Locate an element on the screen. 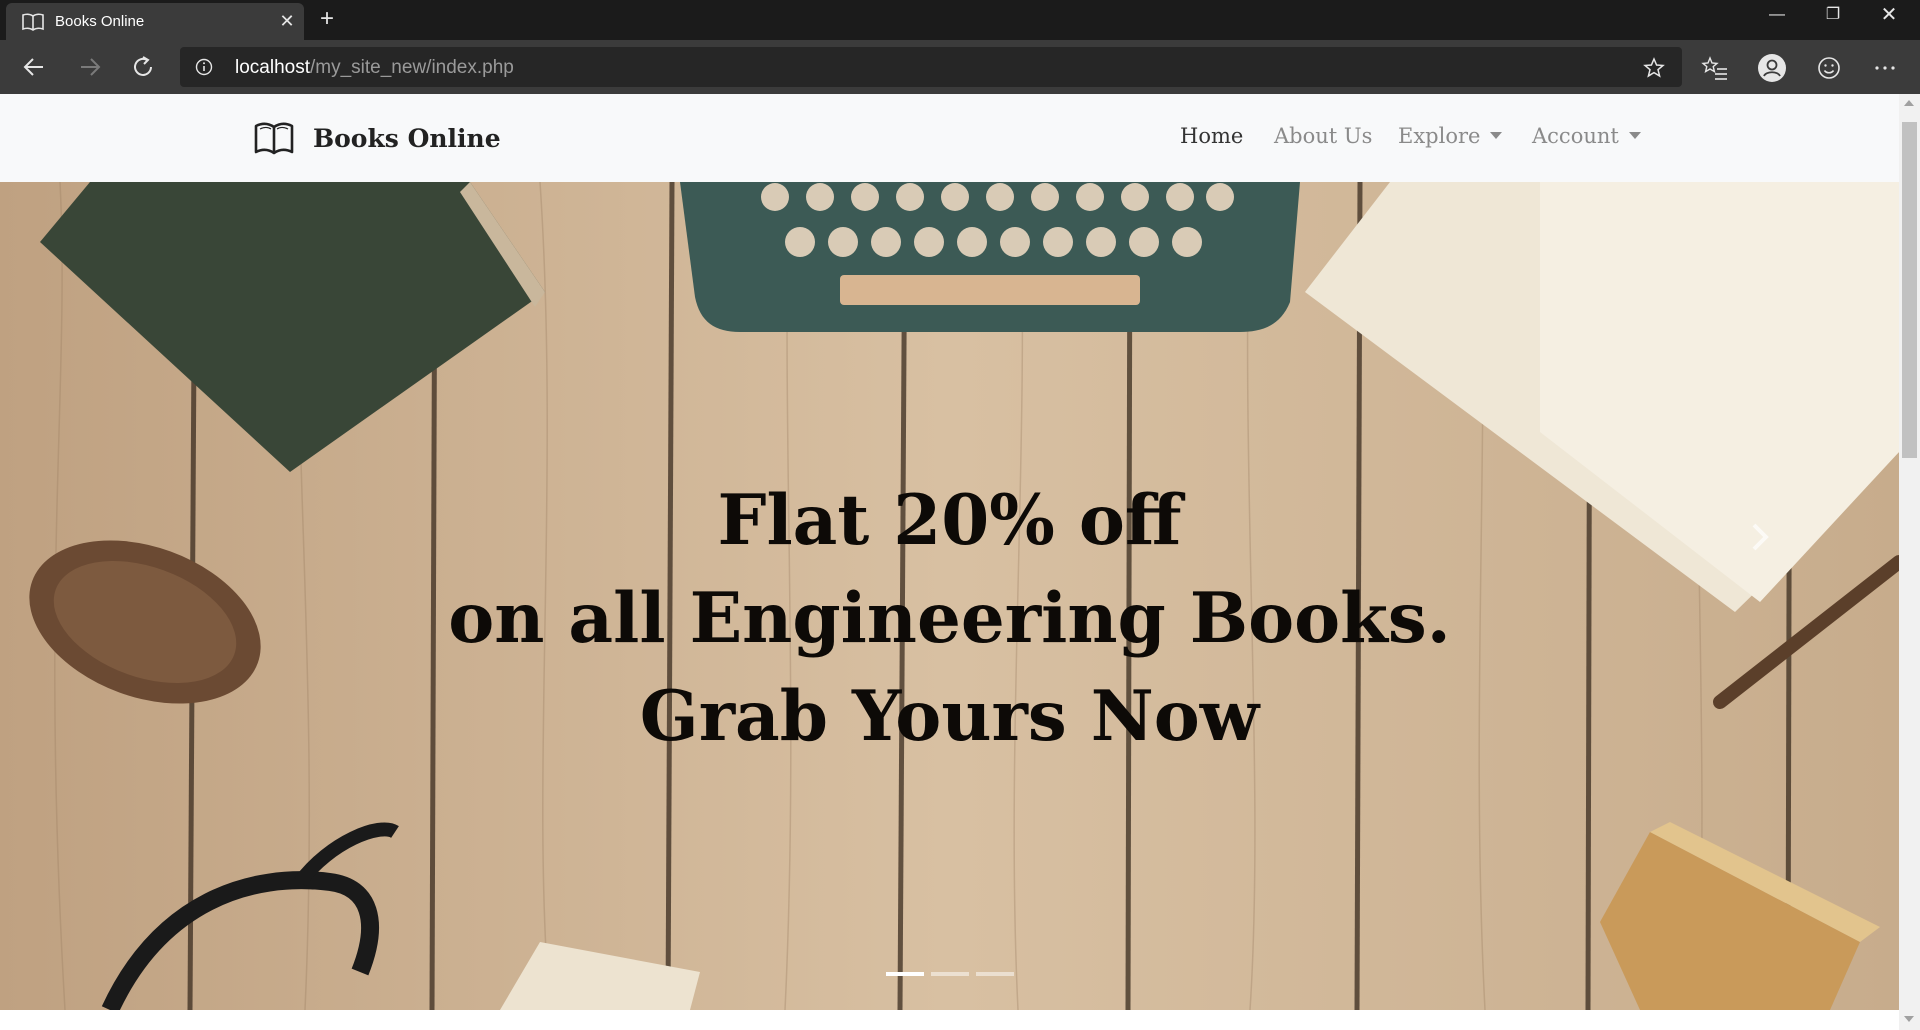 The height and width of the screenshot is (1030, 1920). nav-account-dropdown: Account is located at coordinates (1586, 136).